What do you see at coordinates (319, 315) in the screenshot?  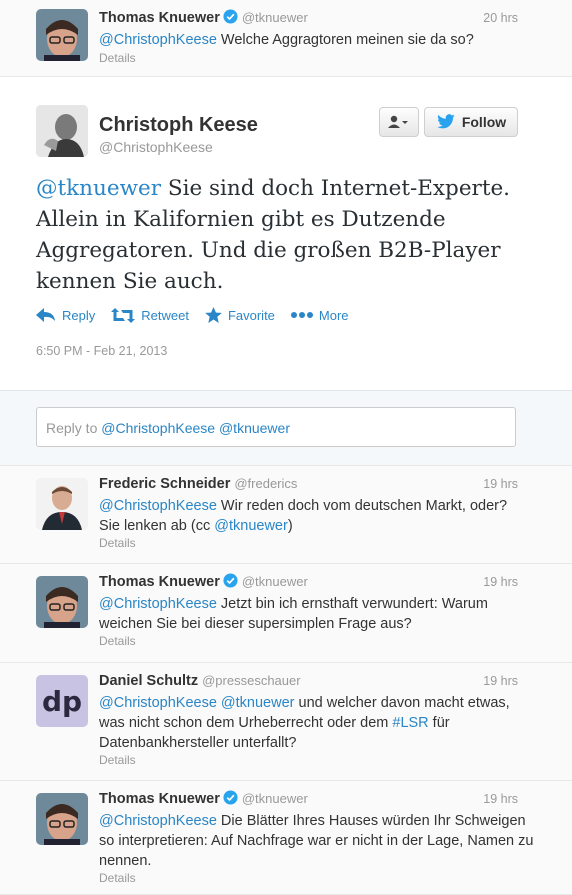 I see `more-action: More` at bounding box center [319, 315].